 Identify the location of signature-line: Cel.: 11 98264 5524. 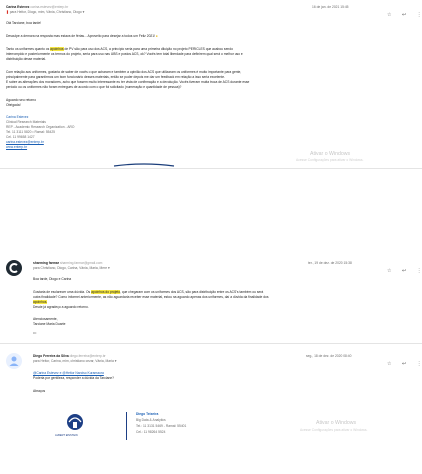
(151, 432).